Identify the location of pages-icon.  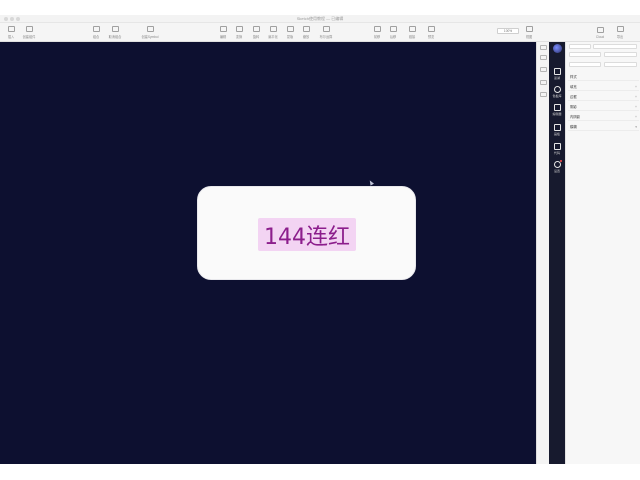
(543, 57).